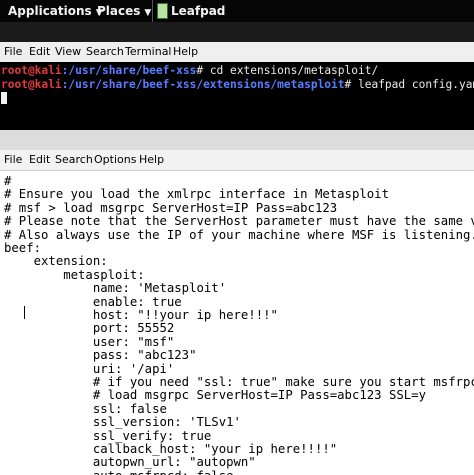 The image size is (474, 475). What do you see at coordinates (13, 159) in the screenshot?
I see `leafpad-menu-file: File` at bounding box center [13, 159].